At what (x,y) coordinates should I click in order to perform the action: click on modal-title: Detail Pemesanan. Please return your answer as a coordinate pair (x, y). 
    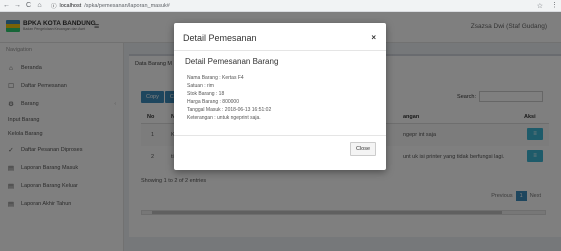
    Looking at the image, I should click on (220, 38).